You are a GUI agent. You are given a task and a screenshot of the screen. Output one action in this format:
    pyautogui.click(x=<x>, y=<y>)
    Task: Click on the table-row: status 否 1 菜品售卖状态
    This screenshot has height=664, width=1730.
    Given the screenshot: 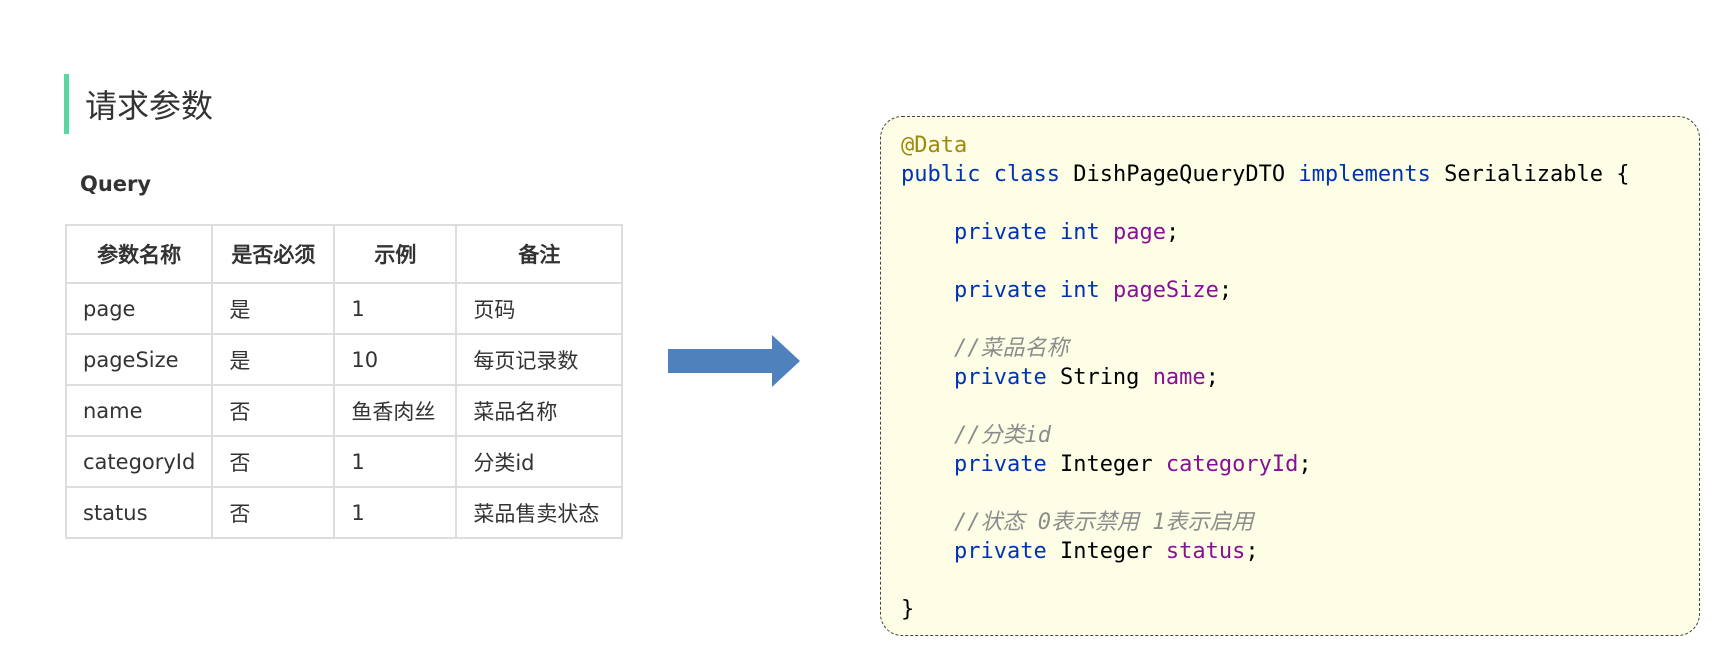 What is the action you would take?
    pyautogui.click(x=344, y=512)
    